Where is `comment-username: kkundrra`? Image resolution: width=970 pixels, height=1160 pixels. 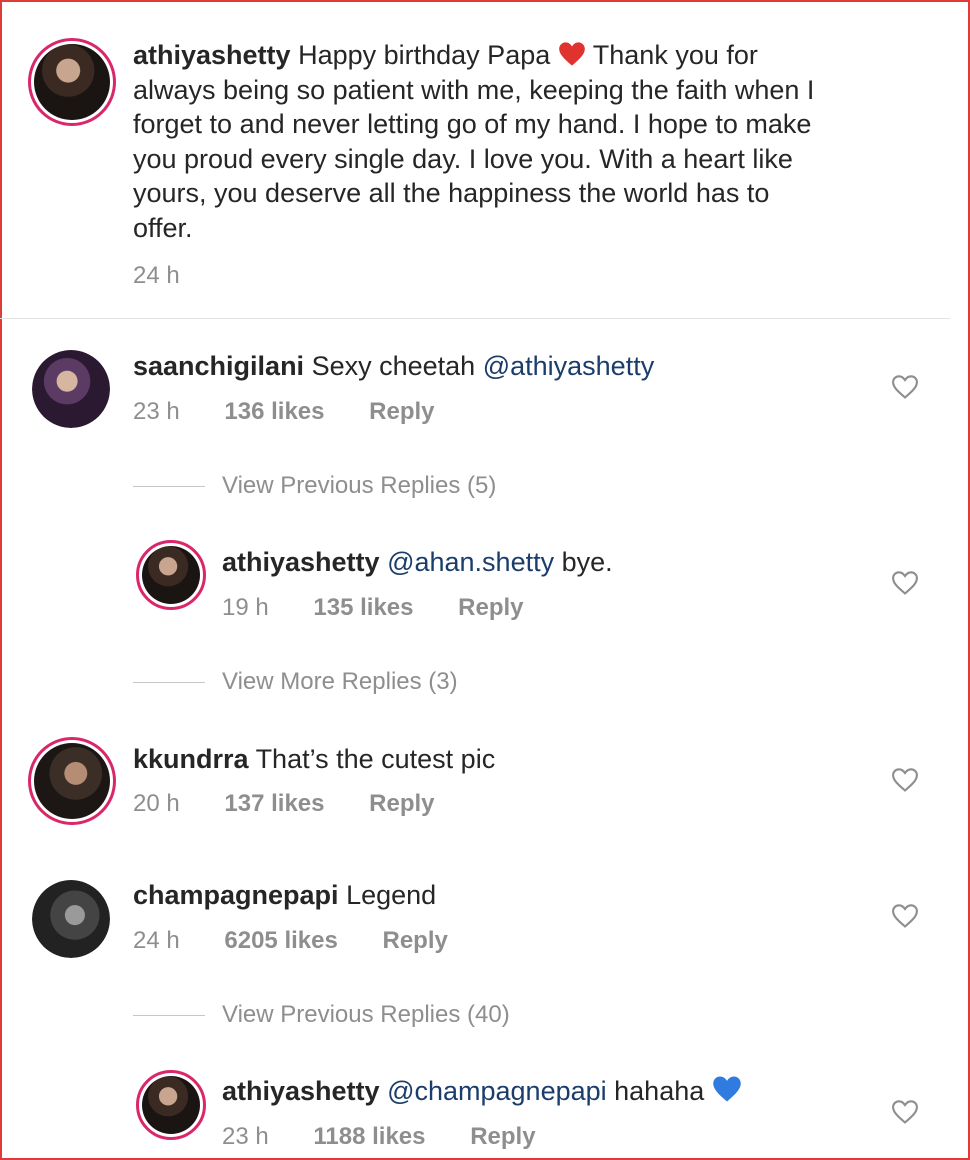
comment-username: kkundrra is located at coordinates (191, 759).